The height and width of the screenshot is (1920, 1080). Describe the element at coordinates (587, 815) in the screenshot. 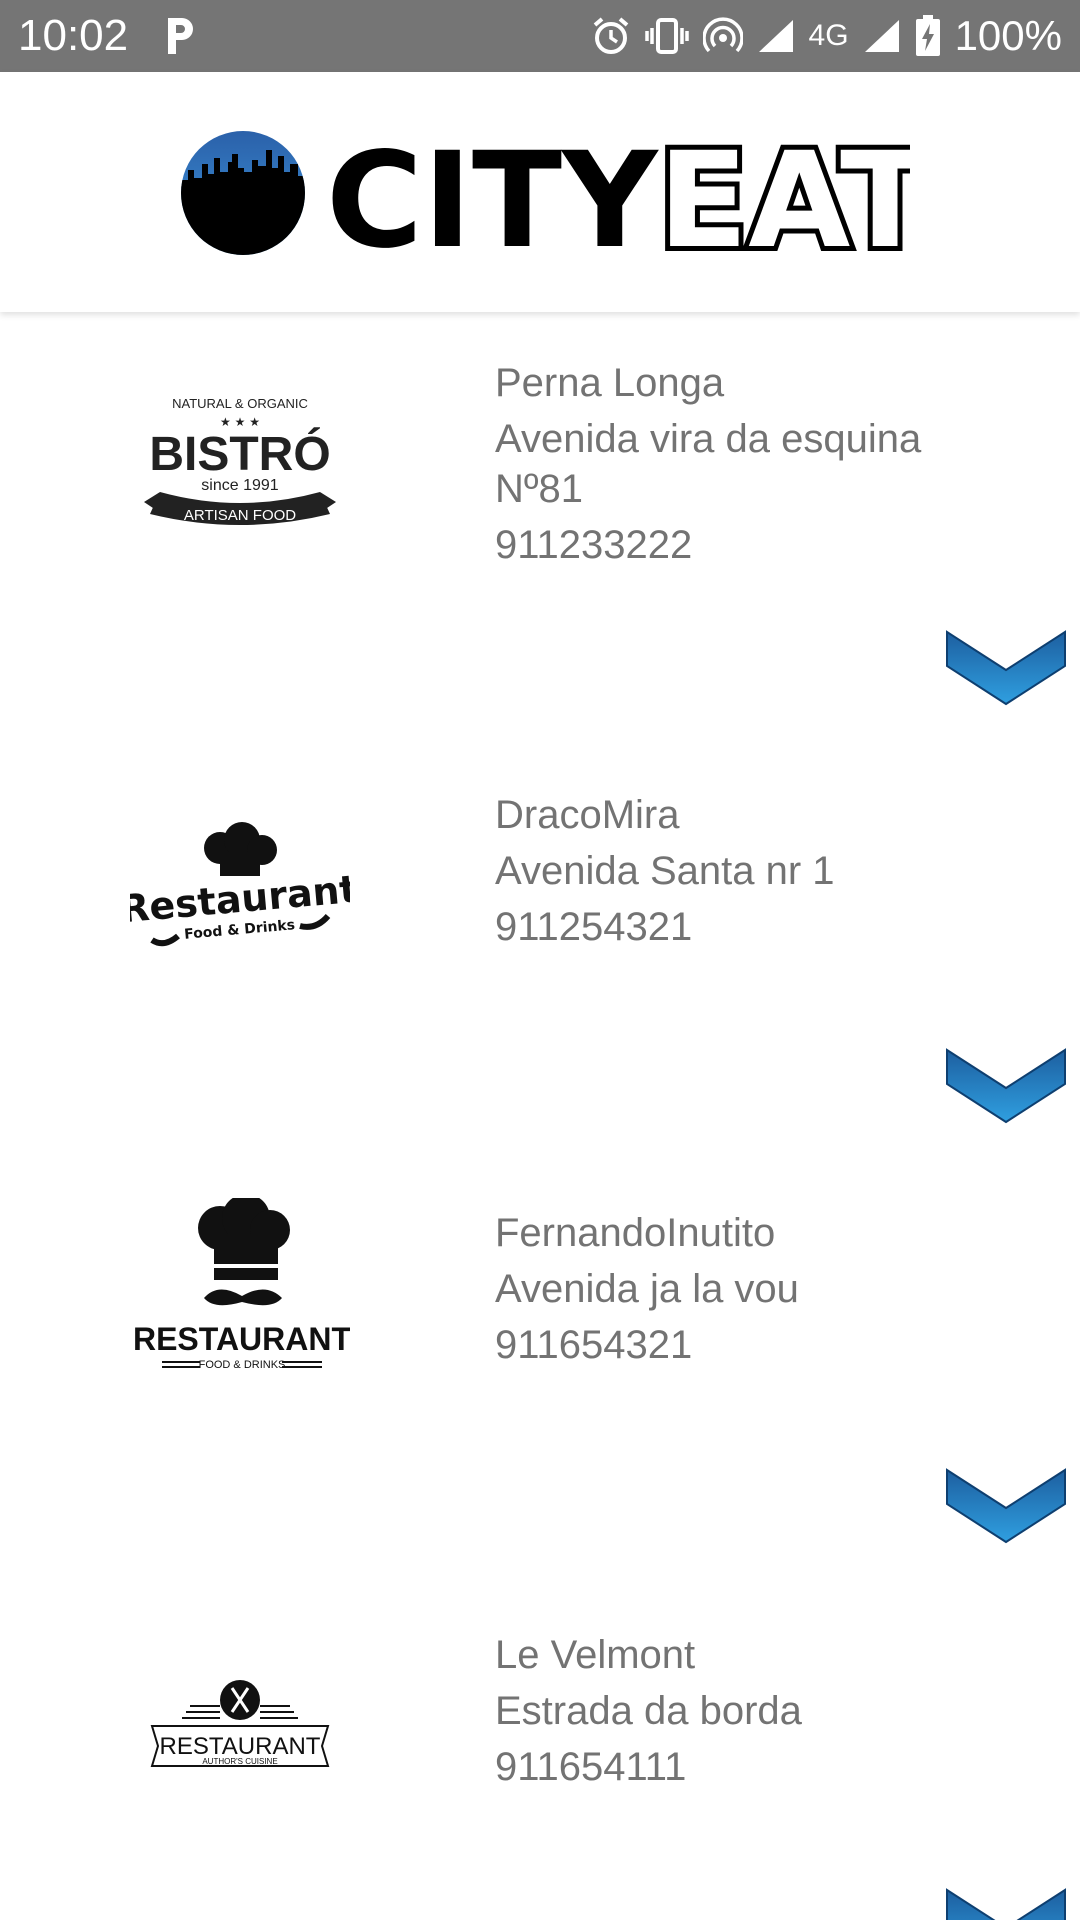

I see `restaurant-name: DracoMira` at that location.